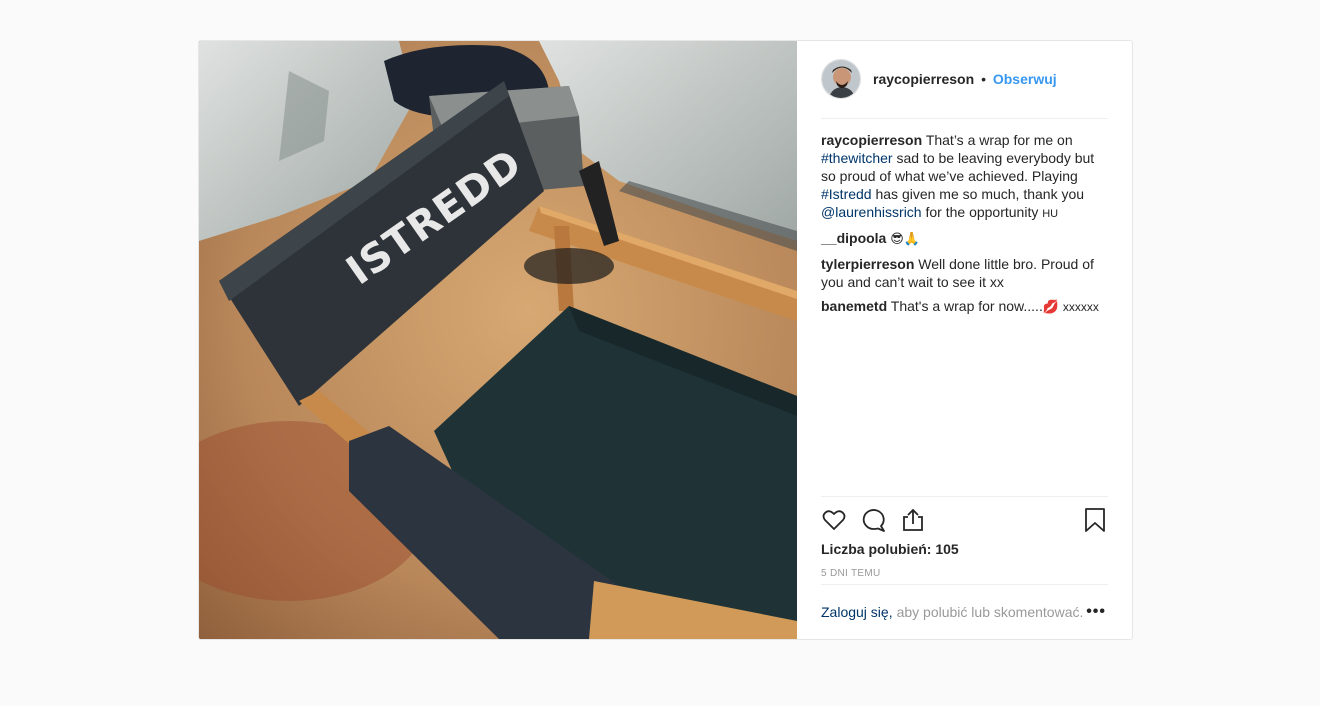 The image size is (1320, 706). What do you see at coordinates (964, 520) in the screenshot?
I see `action-icons` at bounding box center [964, 520].